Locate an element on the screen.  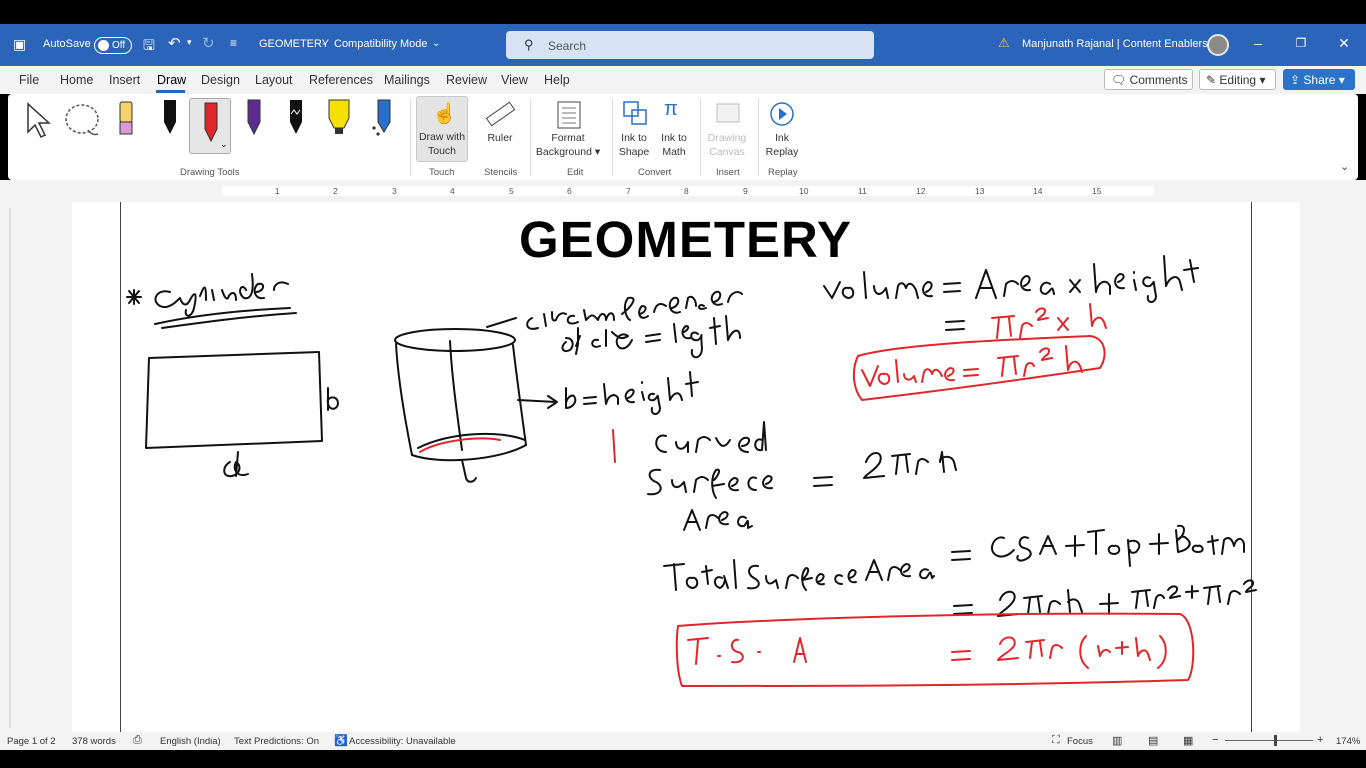
total-surface-area-ink is located at coordinates (960, 570).